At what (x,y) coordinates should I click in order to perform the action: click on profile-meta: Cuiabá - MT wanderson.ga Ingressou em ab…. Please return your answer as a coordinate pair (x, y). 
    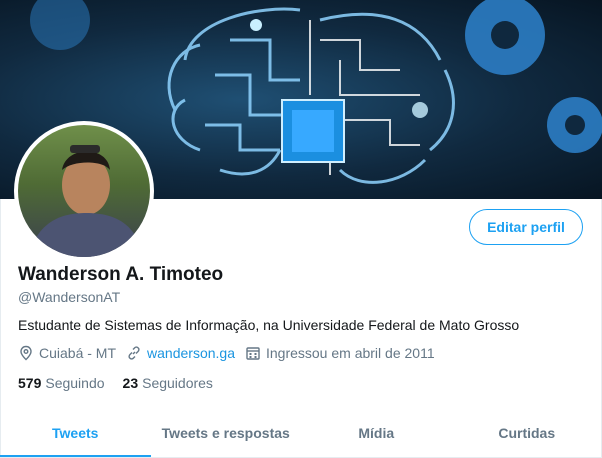
    Looking at the image, I should click on (231, 353).